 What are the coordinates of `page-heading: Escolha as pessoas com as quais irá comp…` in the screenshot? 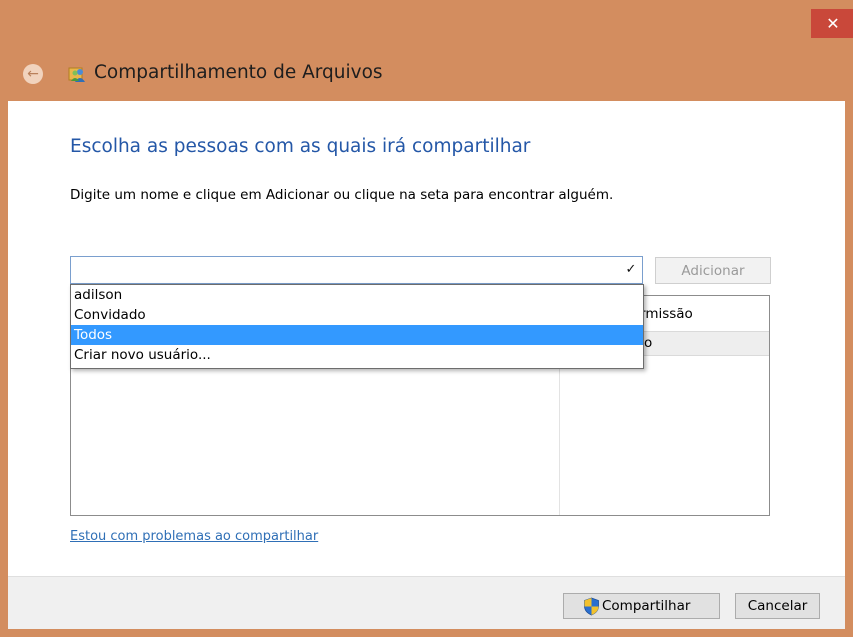 It's located at (300, 146).